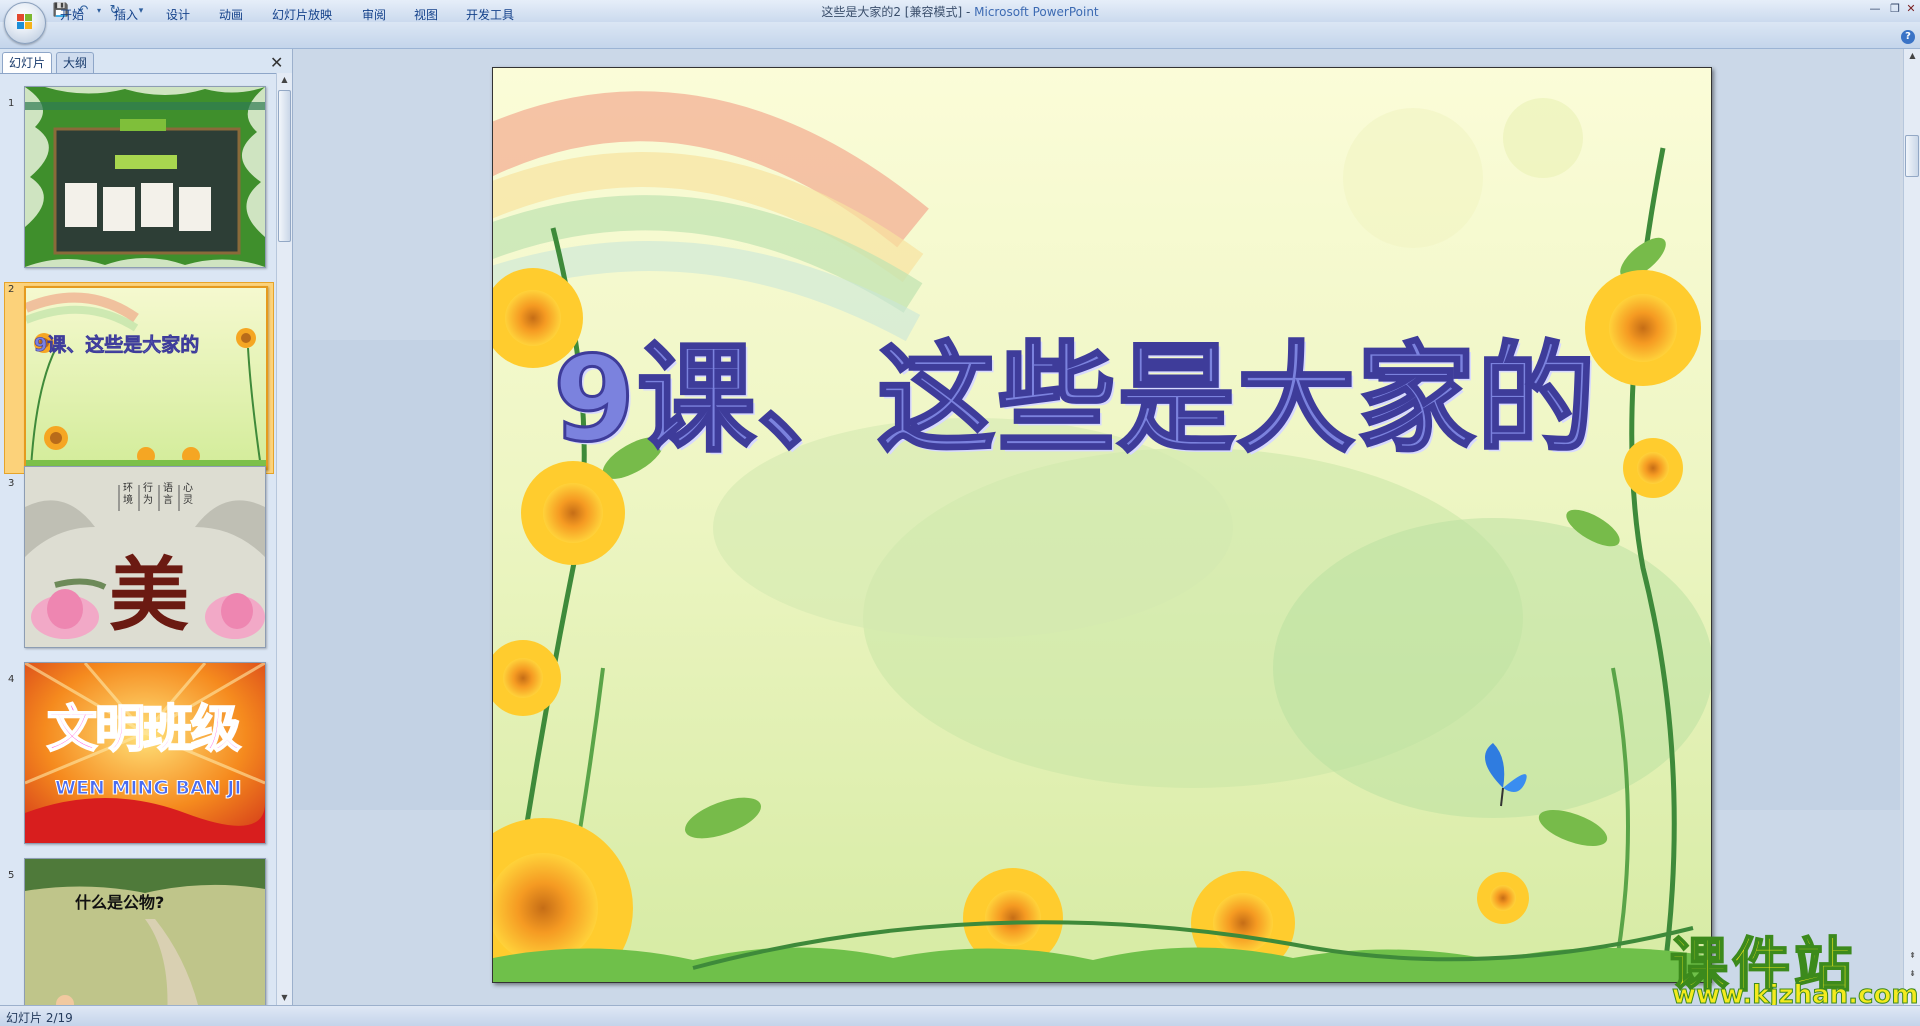  I want to click on office-button, so click(25, 23).